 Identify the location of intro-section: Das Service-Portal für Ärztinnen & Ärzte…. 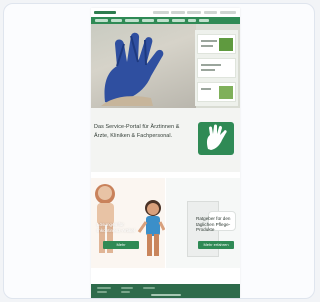
(165, 140).